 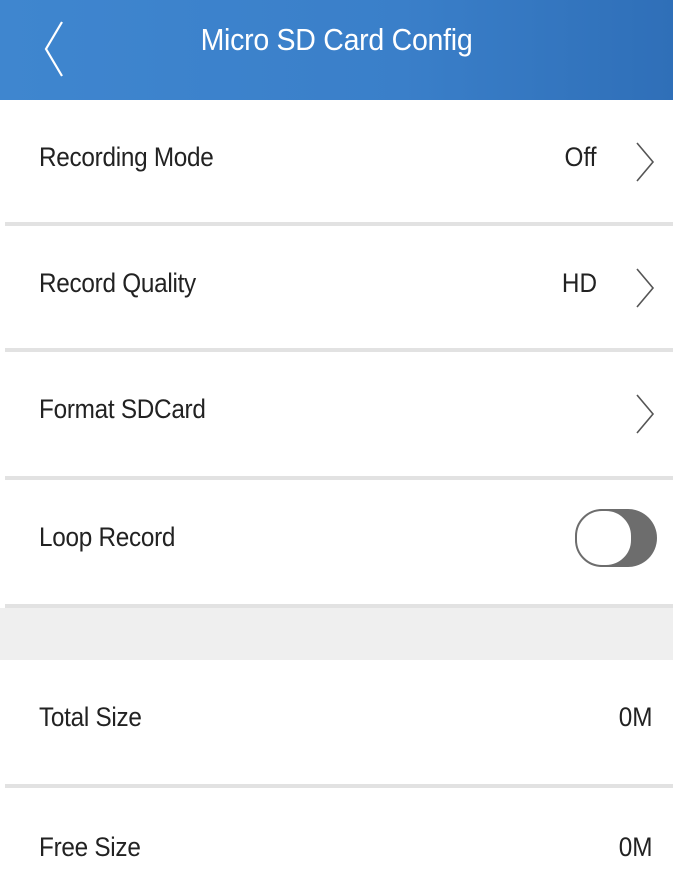 What do you see at coordinates (122, 409) in the screenshot?
I see `format-sdcard-label: Format SDCard` at bounding box center [122, 409].